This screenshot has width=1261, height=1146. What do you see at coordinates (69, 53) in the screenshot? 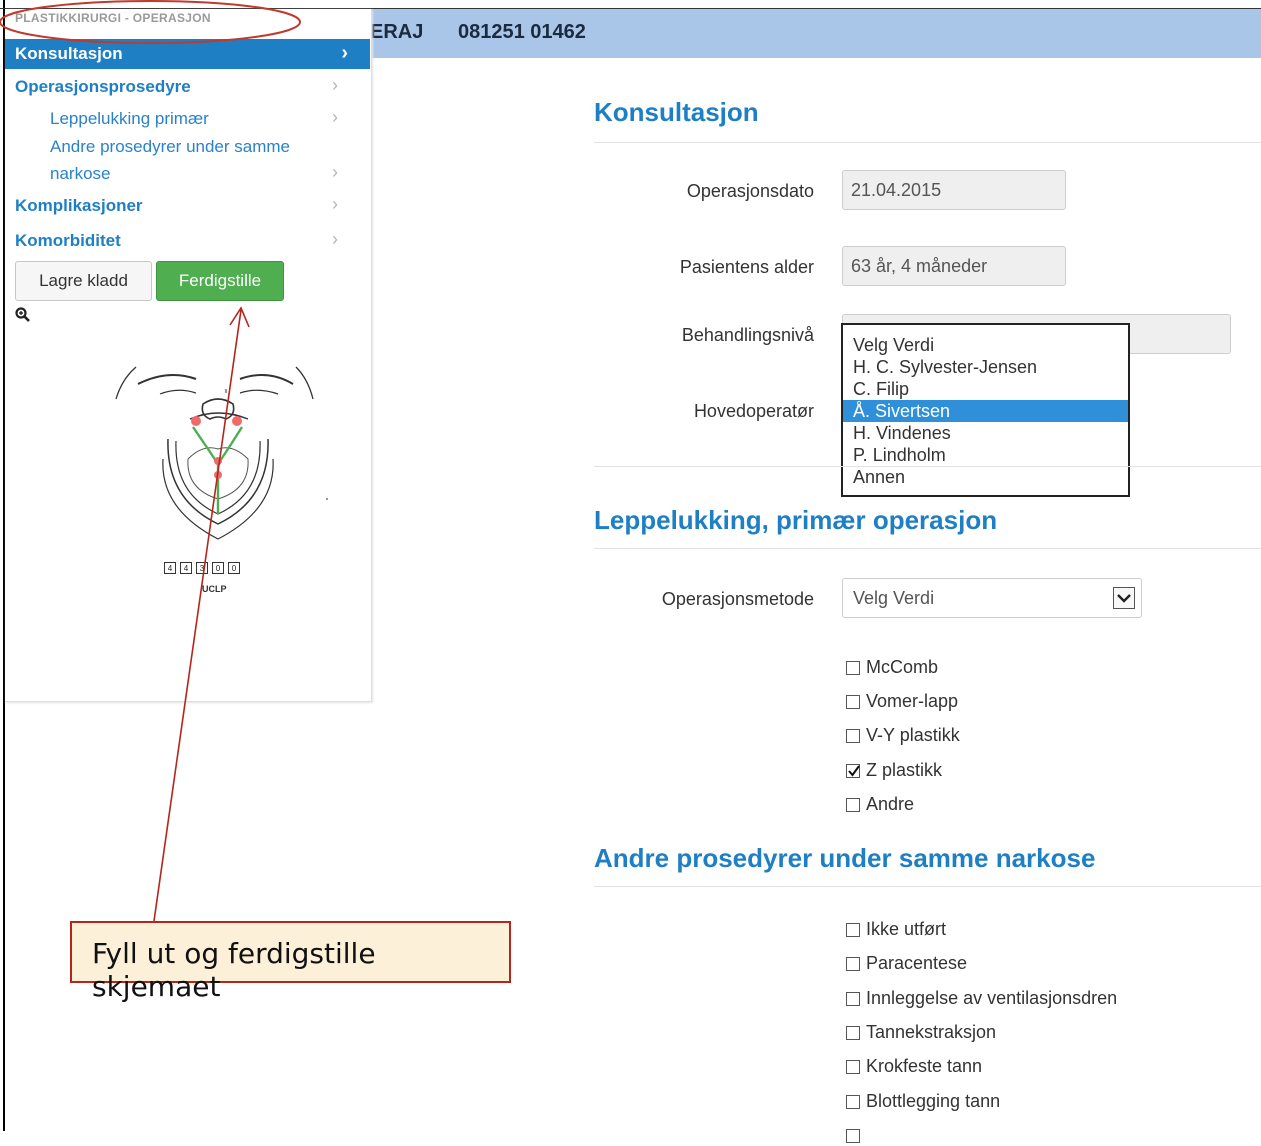
I see `sidebar-item-label: Konsultasjon` at bounding box center [69, 53].